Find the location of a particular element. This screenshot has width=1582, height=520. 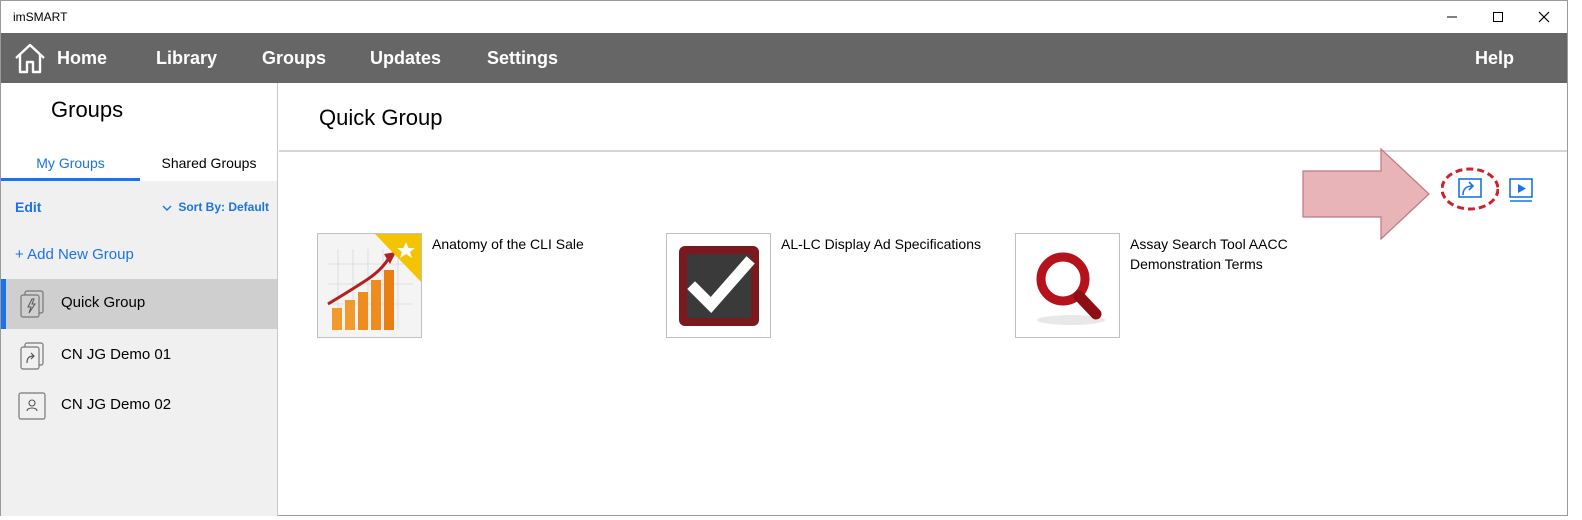

app-title: imSMART is located at coordinates (40, 17).